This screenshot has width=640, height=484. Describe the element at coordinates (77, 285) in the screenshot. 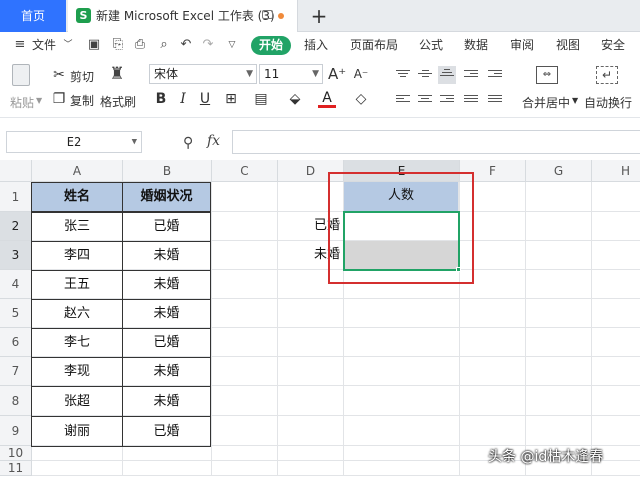

I see `table-cell-name: 王五` at that location.